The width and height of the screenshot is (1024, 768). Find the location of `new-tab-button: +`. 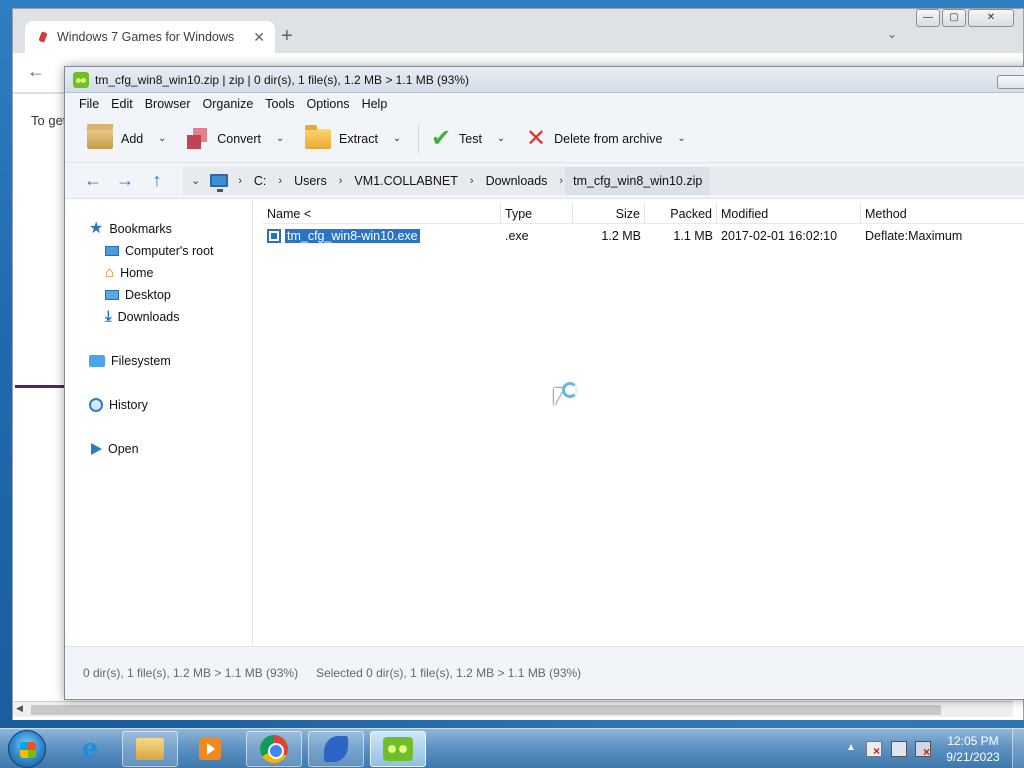

new-tab-button: + is located at coordinates (287, 36).